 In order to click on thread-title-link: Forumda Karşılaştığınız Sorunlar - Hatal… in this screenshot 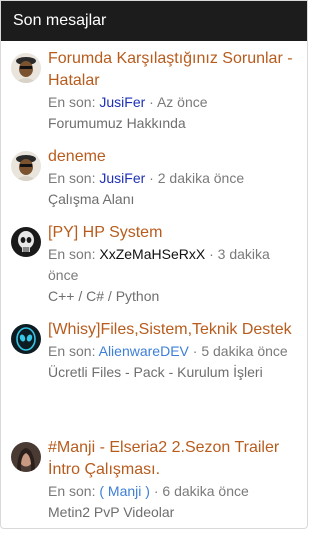, I will do `click(172, 70)`.